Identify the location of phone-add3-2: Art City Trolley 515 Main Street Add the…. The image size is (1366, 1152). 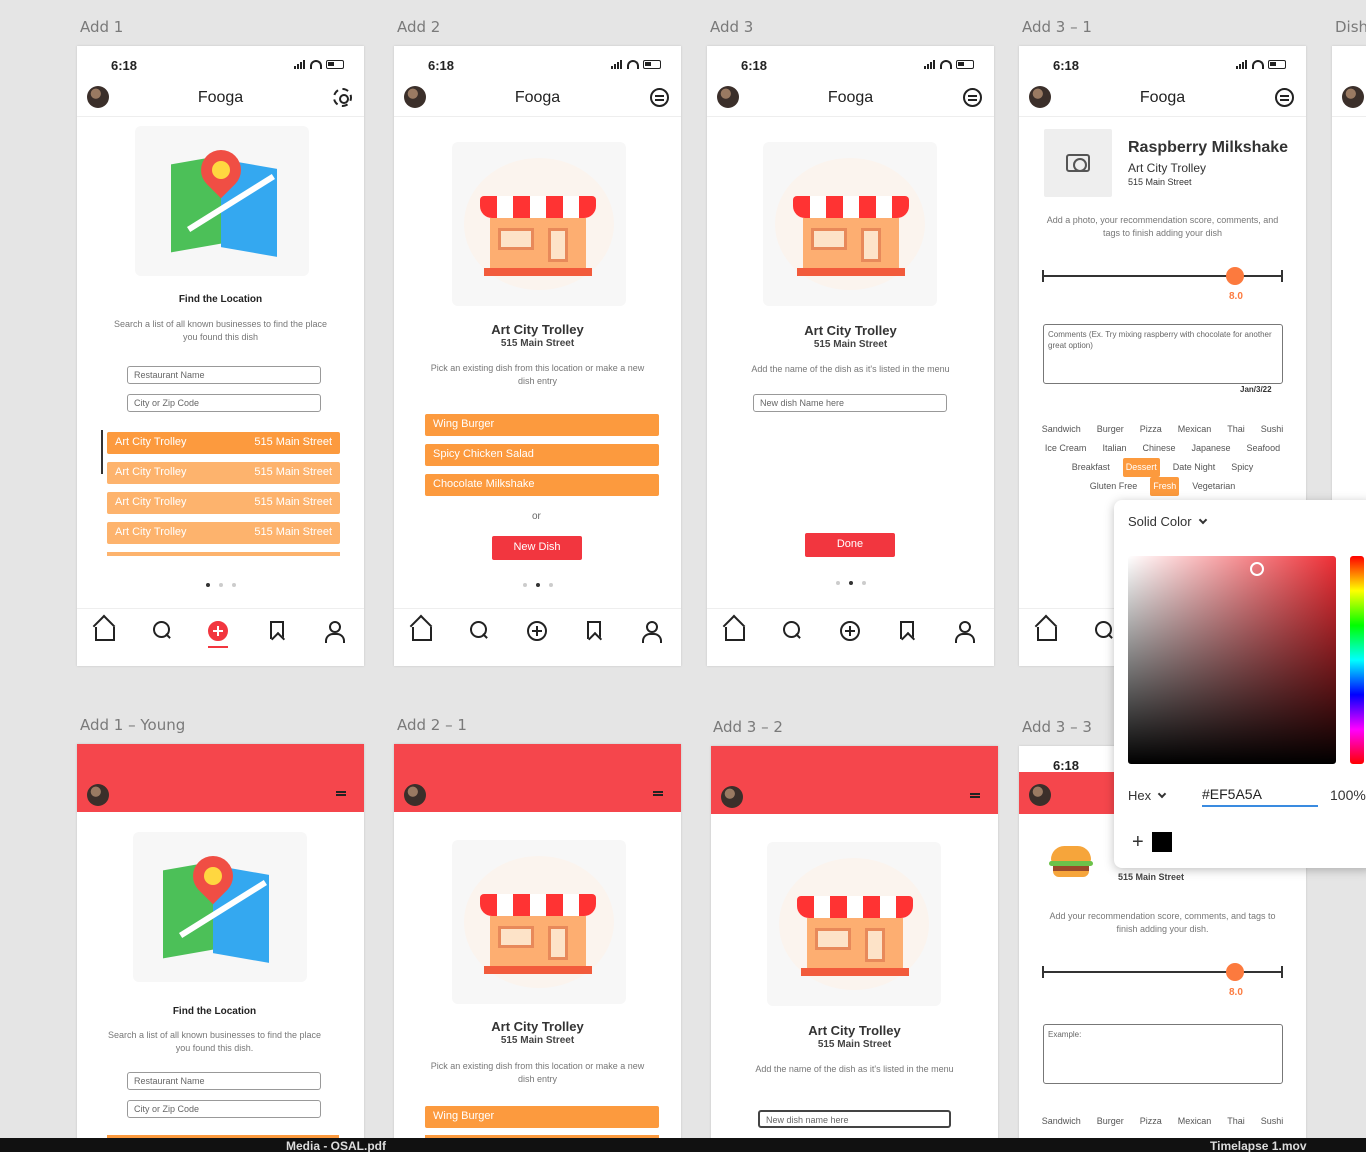
(854, 946).